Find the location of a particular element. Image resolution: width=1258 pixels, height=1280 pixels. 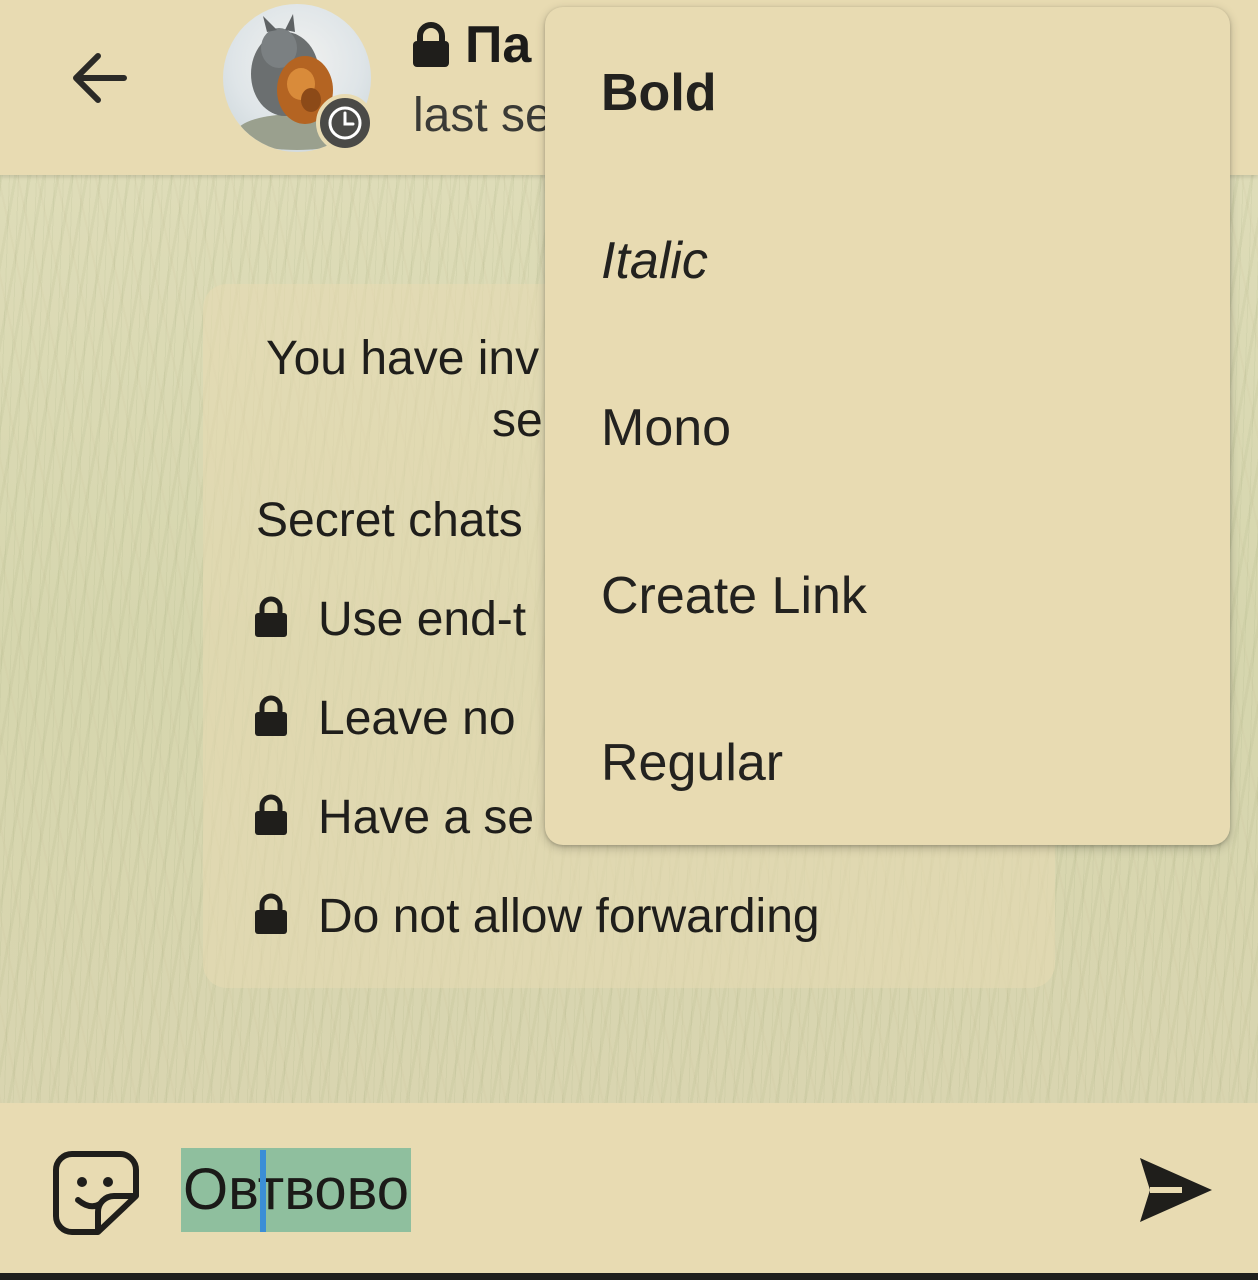

self-destruct-timer-badge is located at coordinates (345, 123).